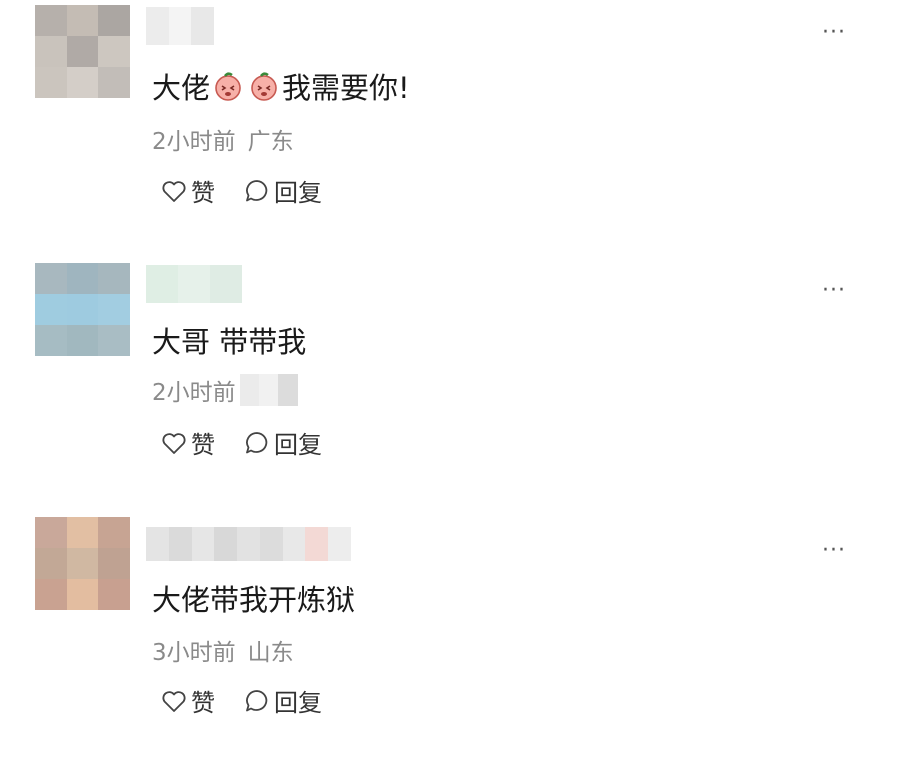 This screenshot has width=900, height=757. What do you see at coordinates (281, 88) in the screenshot?
I see `comment-text: 大佬 我需要你!` at bounding box center [281, 88].